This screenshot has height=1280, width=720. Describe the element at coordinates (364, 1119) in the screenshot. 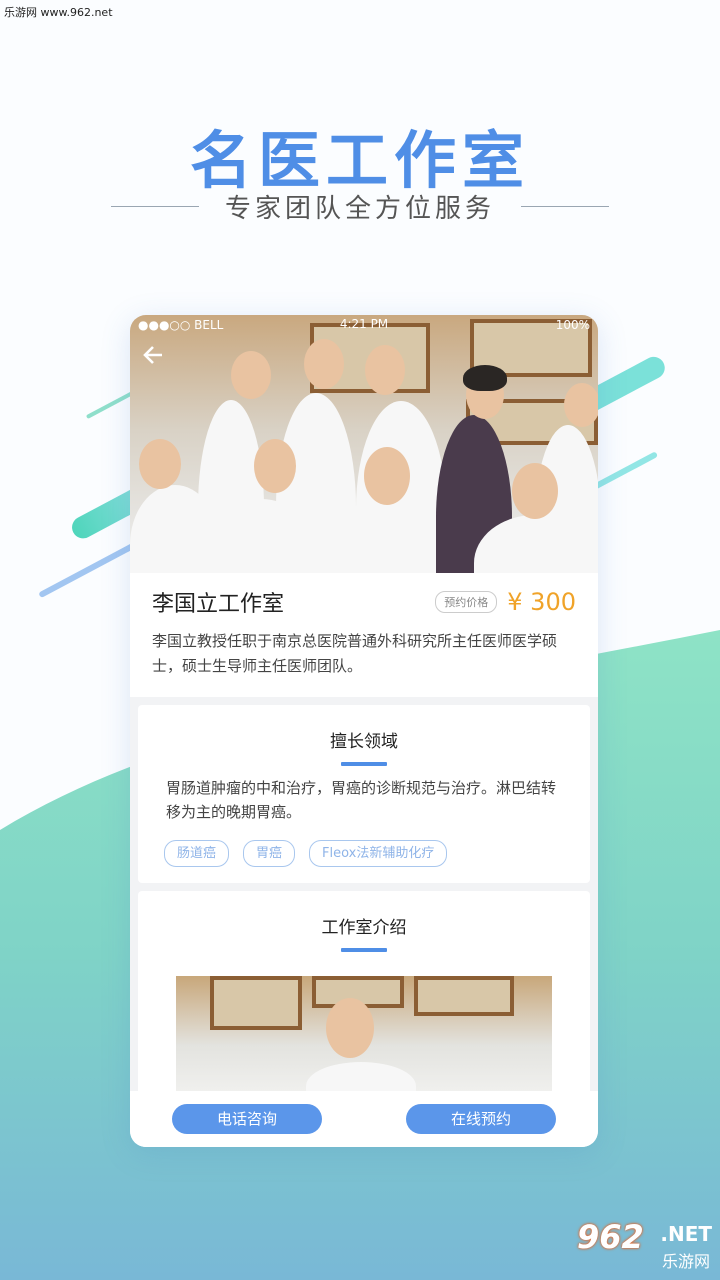

I see `action-bar: 电话咨询 在线预约` at that location.